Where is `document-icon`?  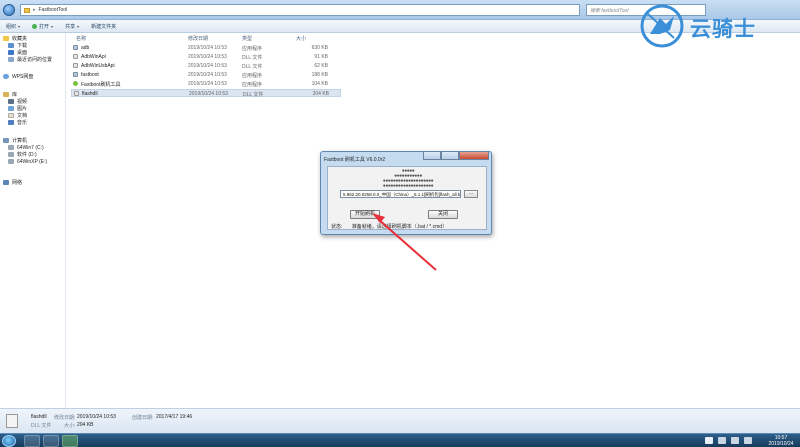
document-icon is located at coordinates (11, 115).